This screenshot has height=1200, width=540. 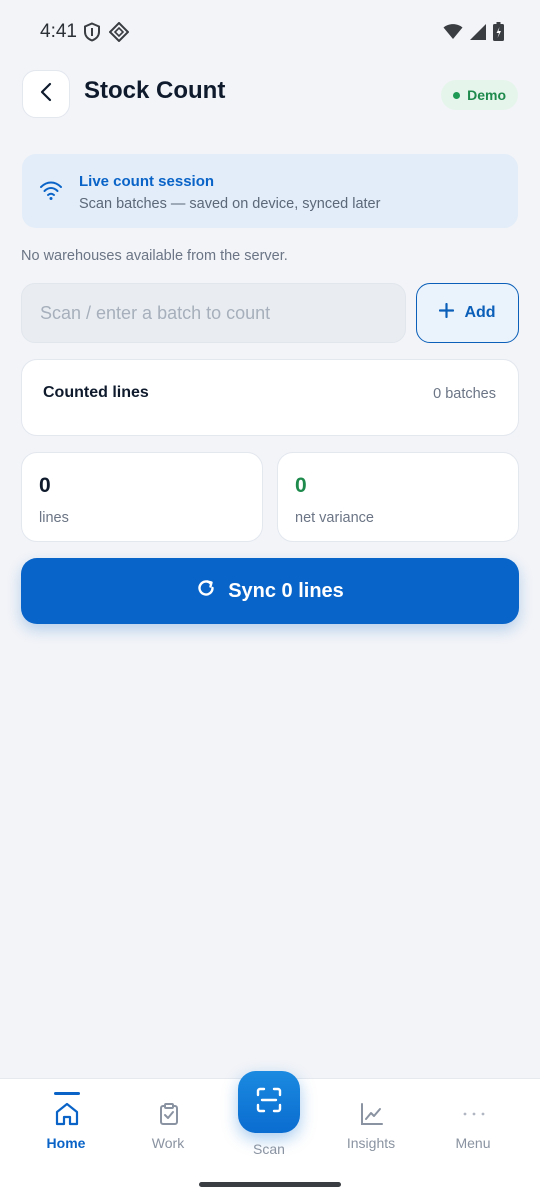 I want to click on scan-fab-button, so click(x=269, y=1102).